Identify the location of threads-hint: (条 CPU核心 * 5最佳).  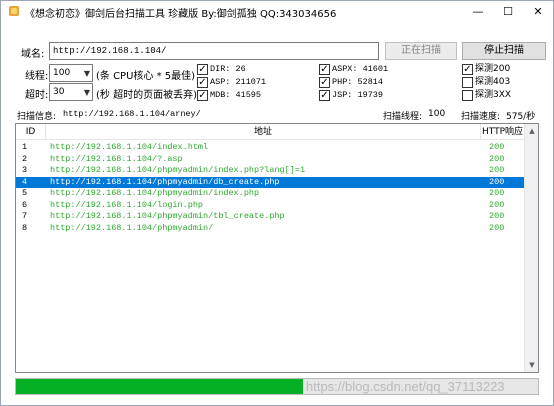
(146, 76).